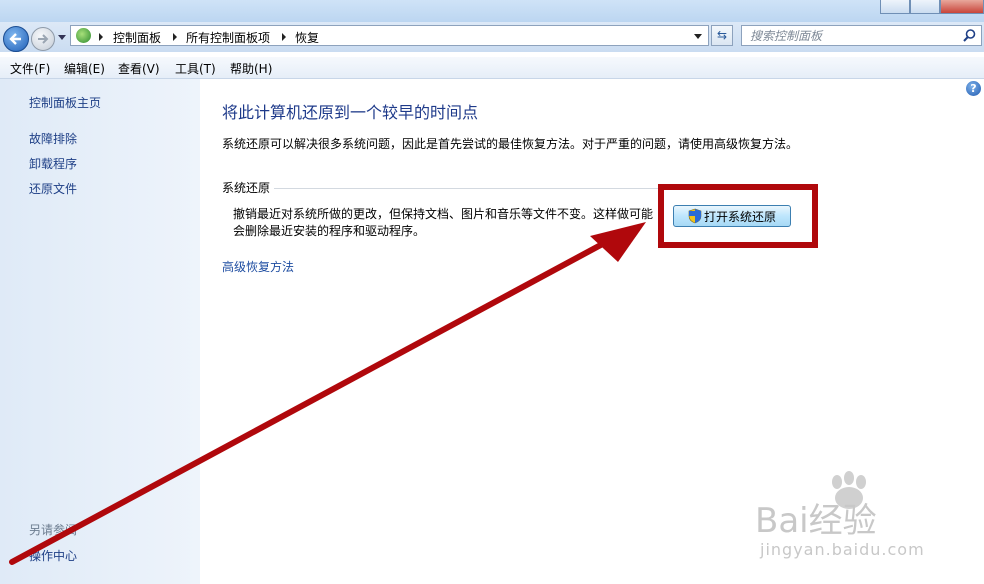 The image size is (984, 584). I want to click on watermark-brand: Bai经验, so click(816, 520).